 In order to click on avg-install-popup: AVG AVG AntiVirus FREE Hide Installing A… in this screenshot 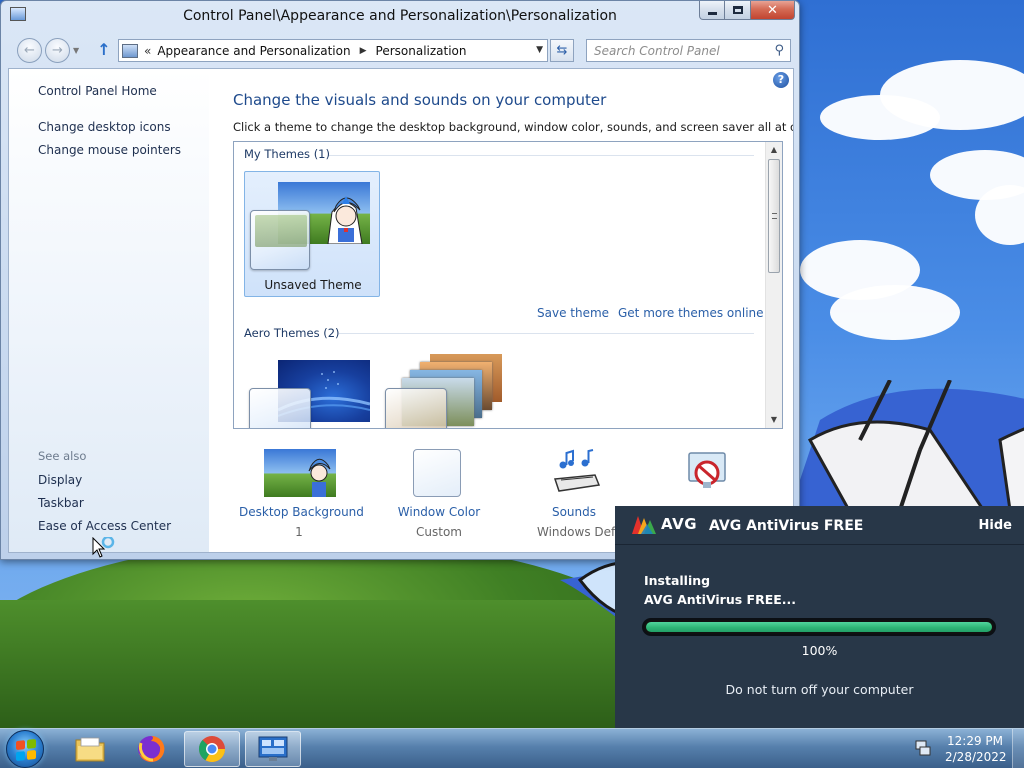, I will do `click(819, 617)`.